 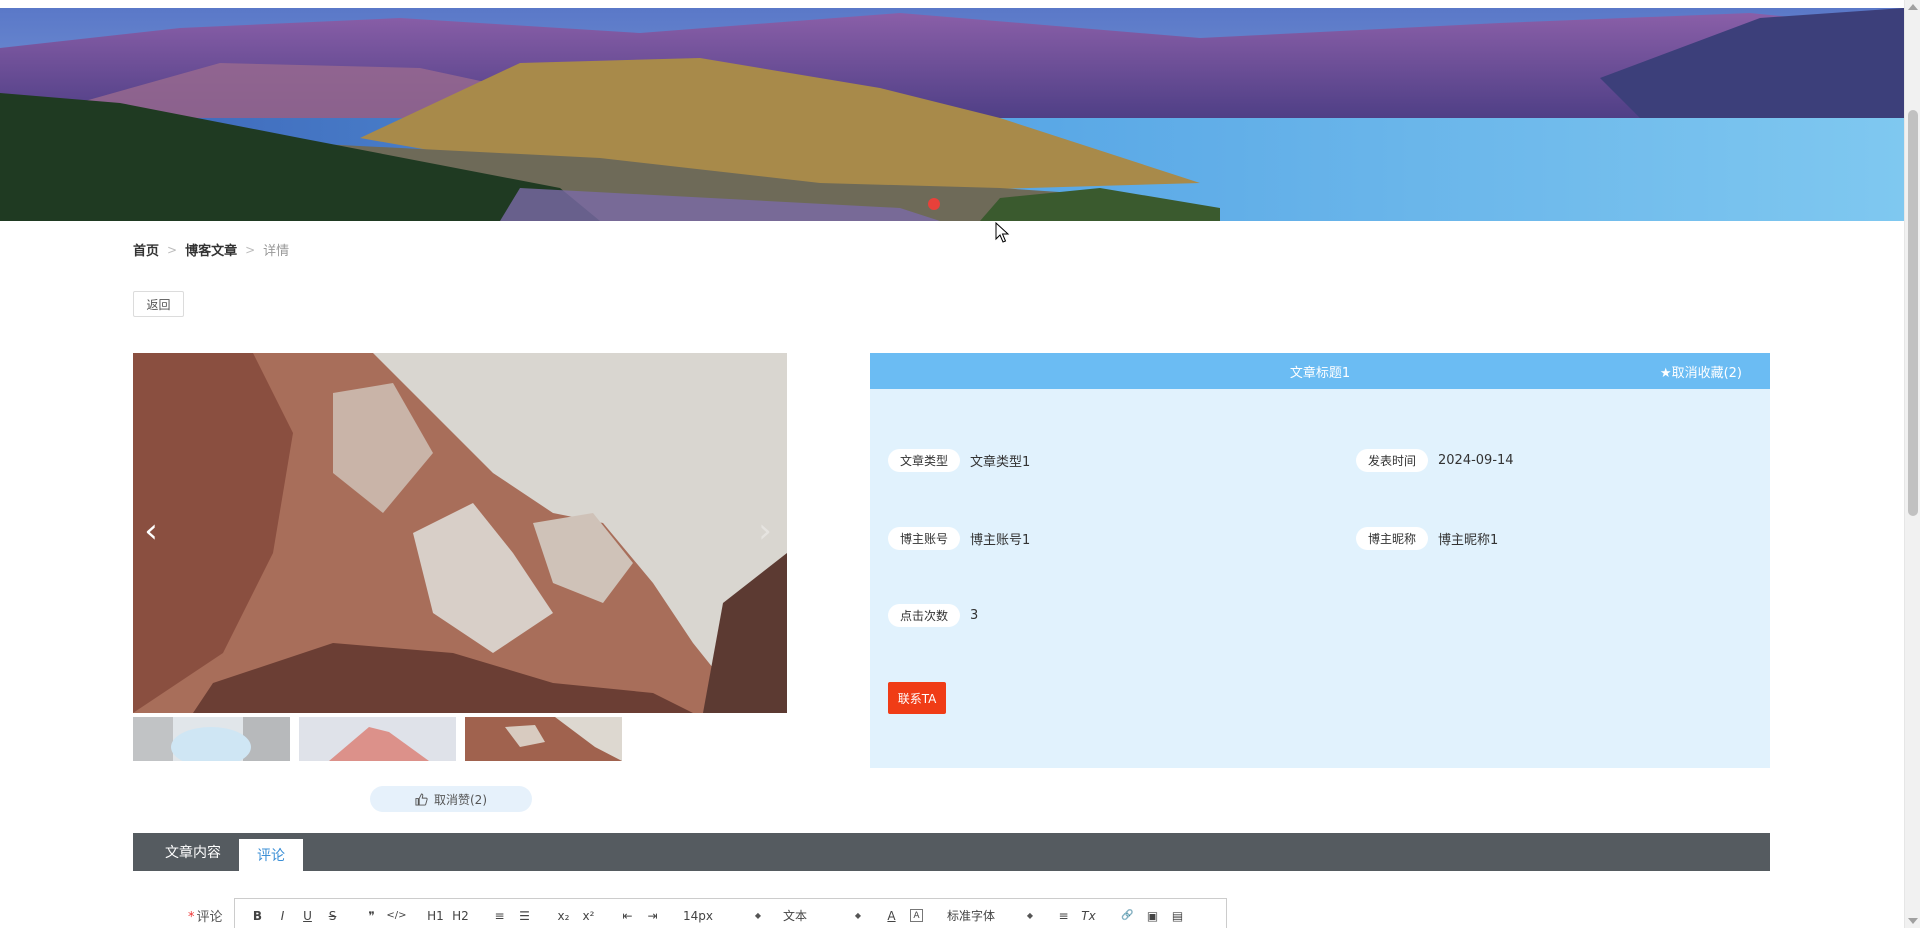 I want to click on tab-article-content: 文章内容, so click(x=193, y=852).